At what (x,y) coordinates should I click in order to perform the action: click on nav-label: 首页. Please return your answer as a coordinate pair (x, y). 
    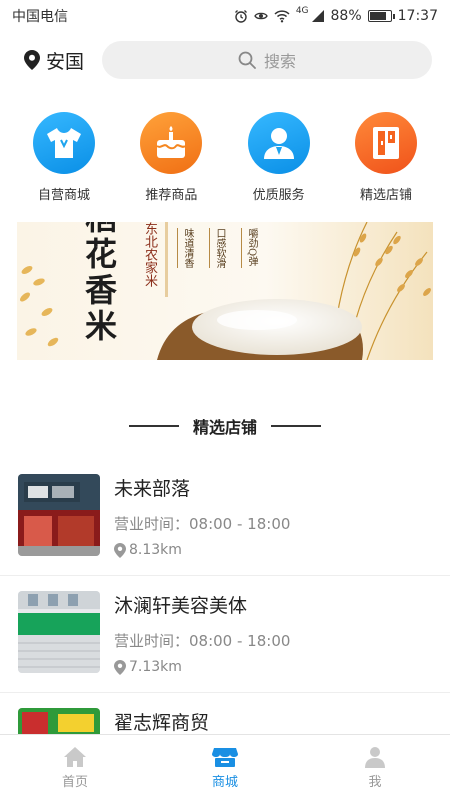
    Looking at the image, I should click on (74, 782).